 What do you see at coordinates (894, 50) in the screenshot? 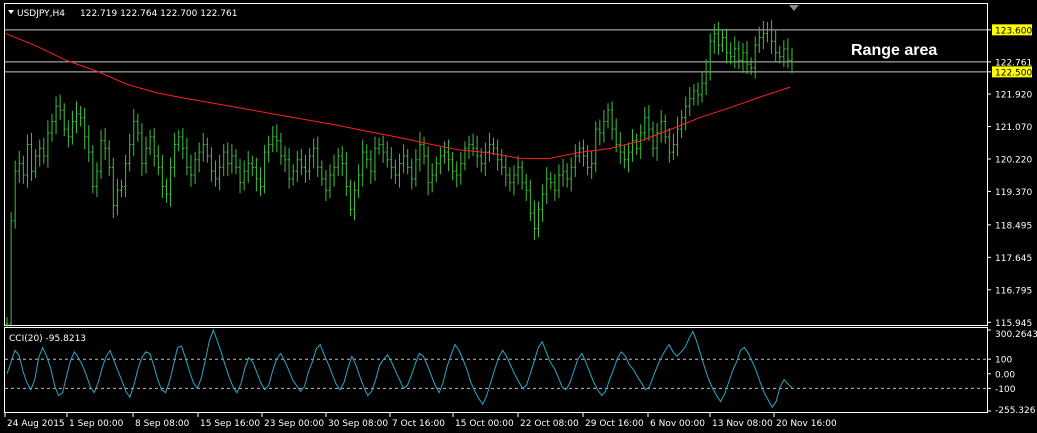
I see `range-area-annotation: Range area` at bounding box center [894, 50].